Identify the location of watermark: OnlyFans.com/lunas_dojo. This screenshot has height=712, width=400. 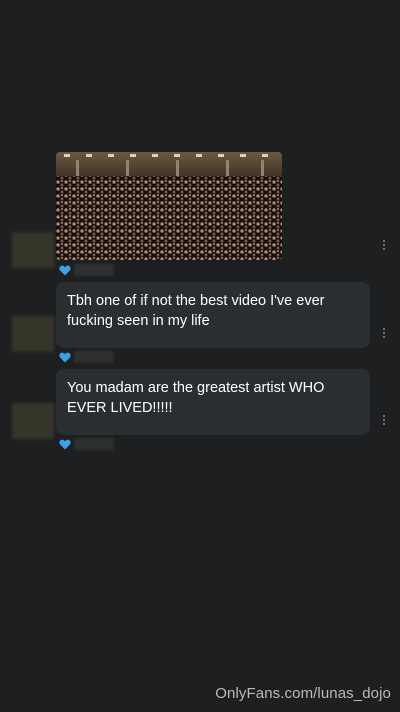
(303, 693).